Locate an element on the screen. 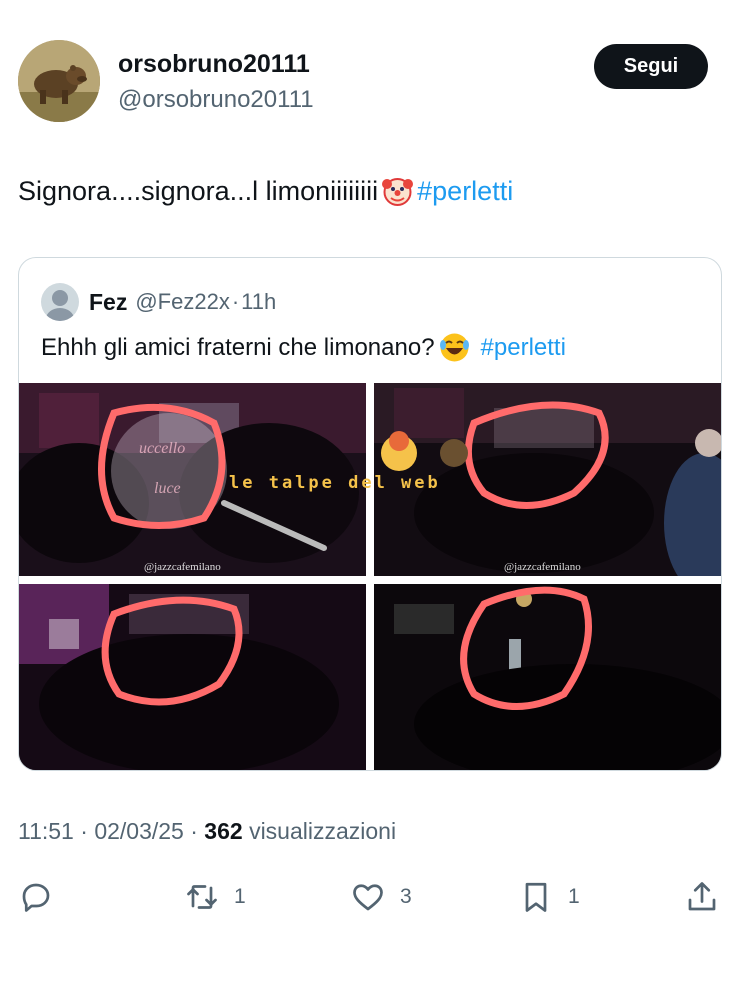  quoted-author-handle: @Fez22x is located at coordinates (182, 302).